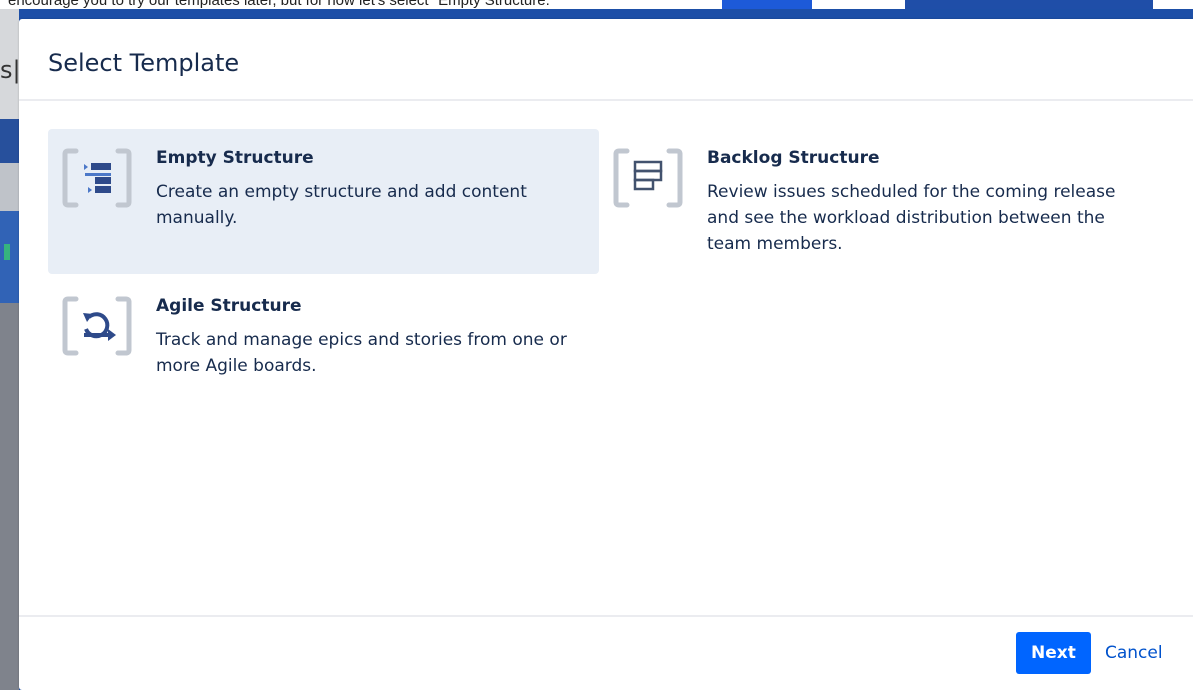 Image resolution: width=1193 pixels, height=690 pixels. I want to click on next-button: Next, so click(1053, 653).